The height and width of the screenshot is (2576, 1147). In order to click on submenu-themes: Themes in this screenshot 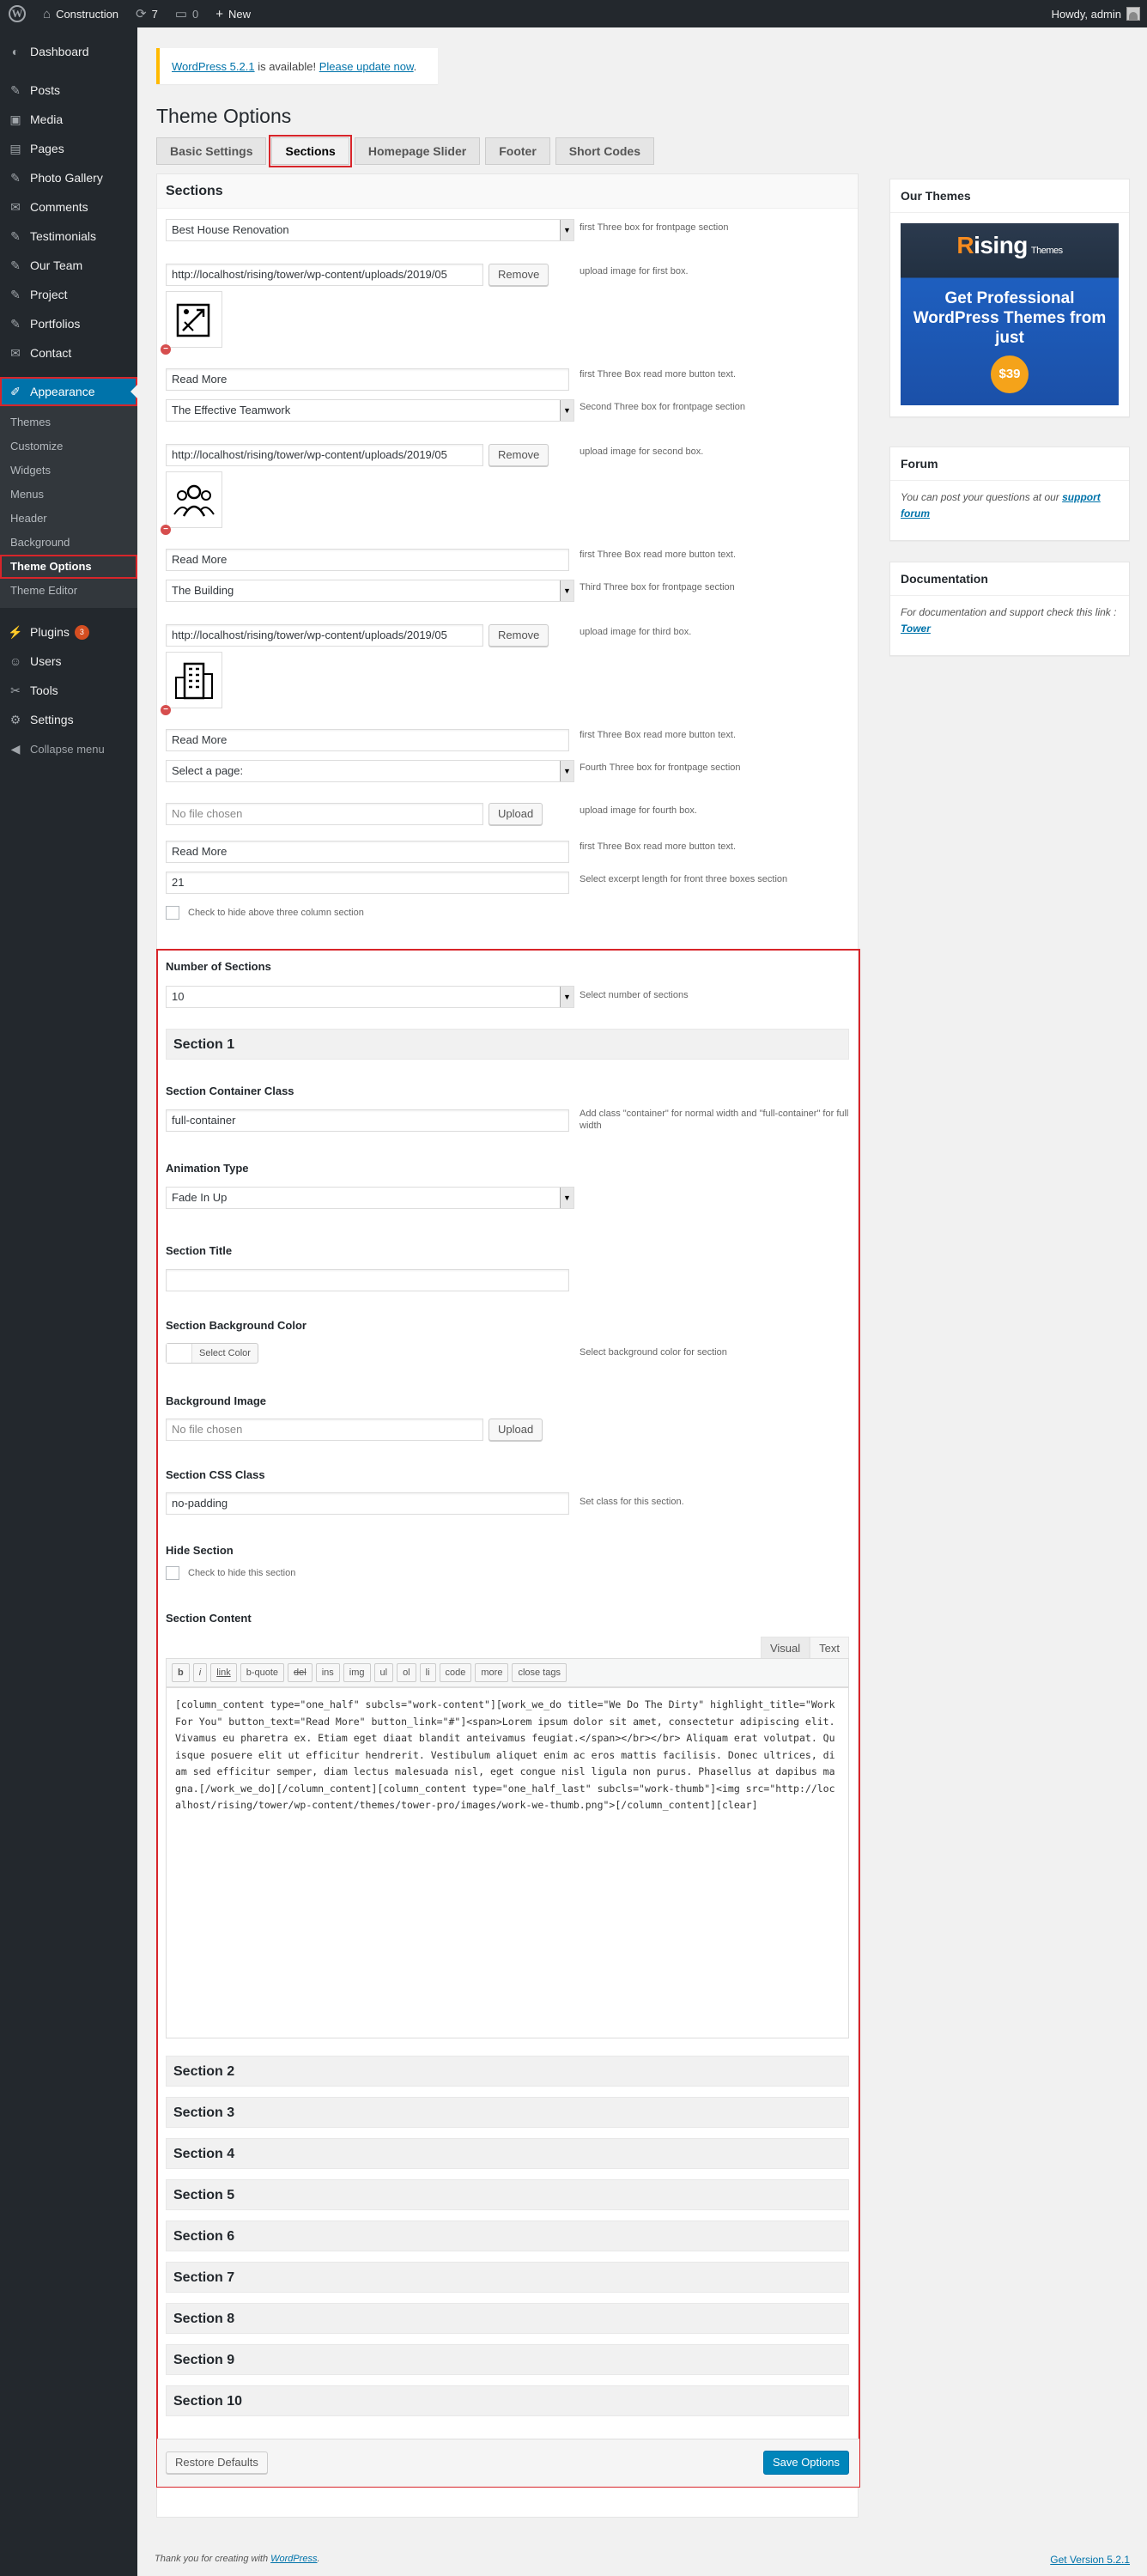, I will do `click(68, 422)`.